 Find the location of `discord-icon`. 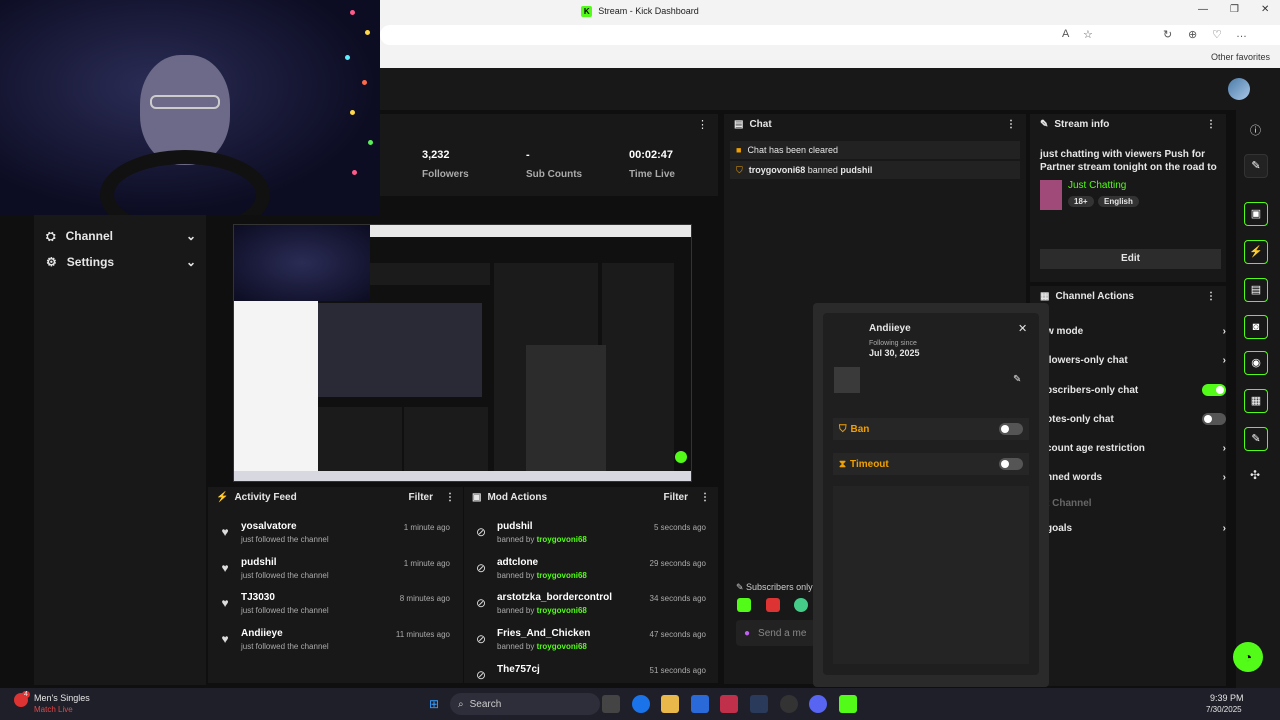

discord-icon is located at coordinates (818, 704).